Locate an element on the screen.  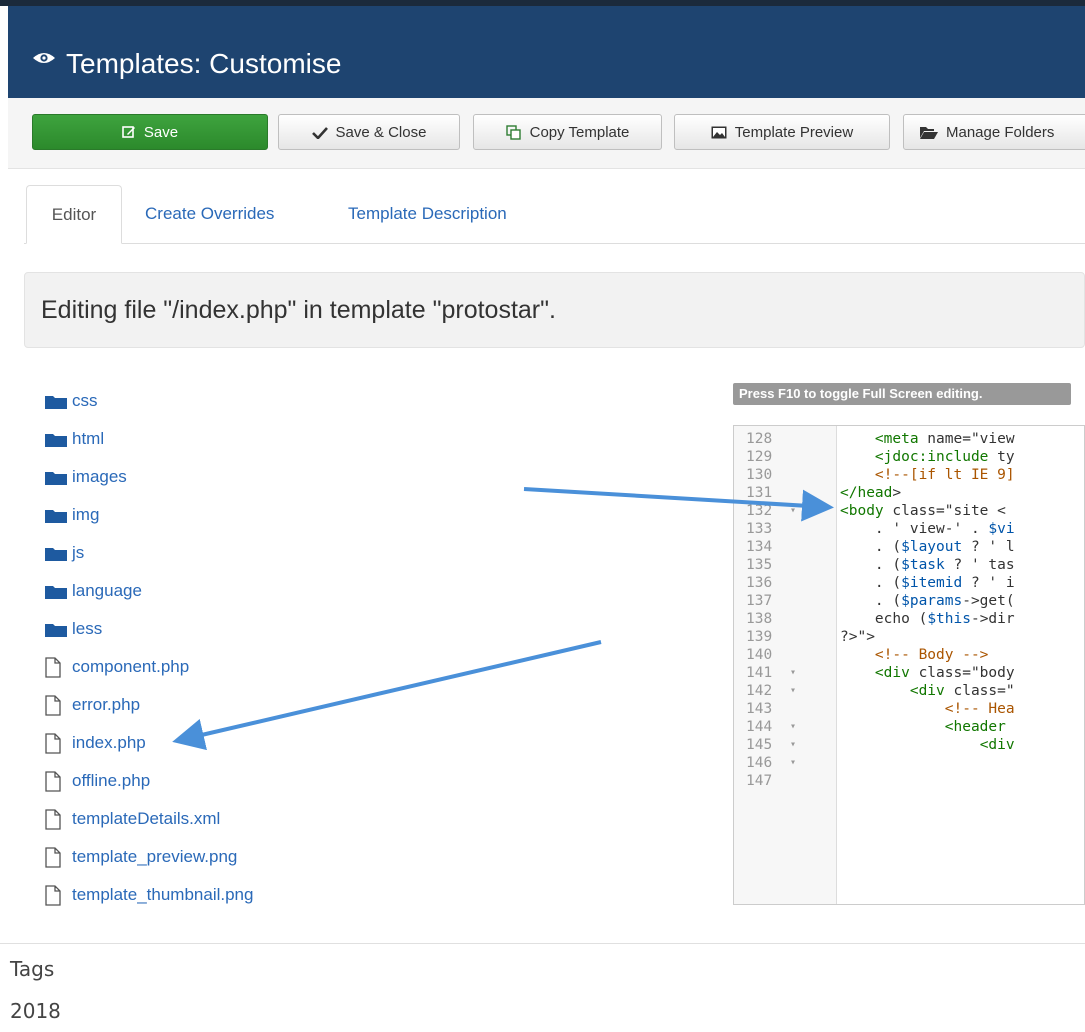
file-tree-item: offline.php is located at coordinates (209, 781).